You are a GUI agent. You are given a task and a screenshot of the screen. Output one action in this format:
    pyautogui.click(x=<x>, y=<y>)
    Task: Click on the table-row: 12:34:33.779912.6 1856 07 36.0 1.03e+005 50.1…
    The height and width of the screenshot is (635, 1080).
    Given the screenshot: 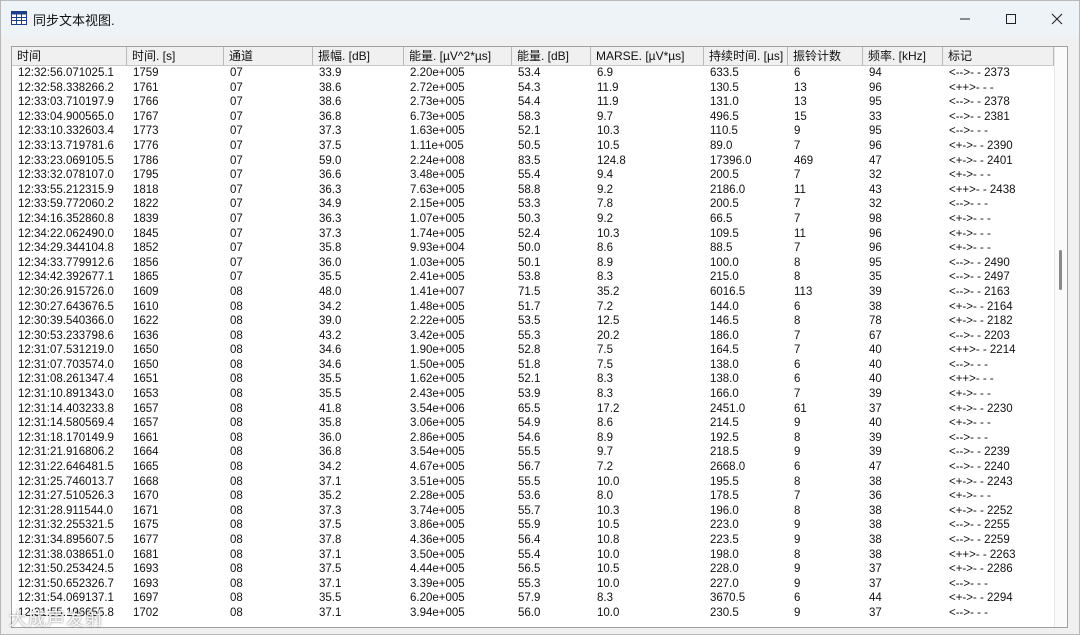 What is the action you would take?
    pyautogui.click(x=533, y=263)
    